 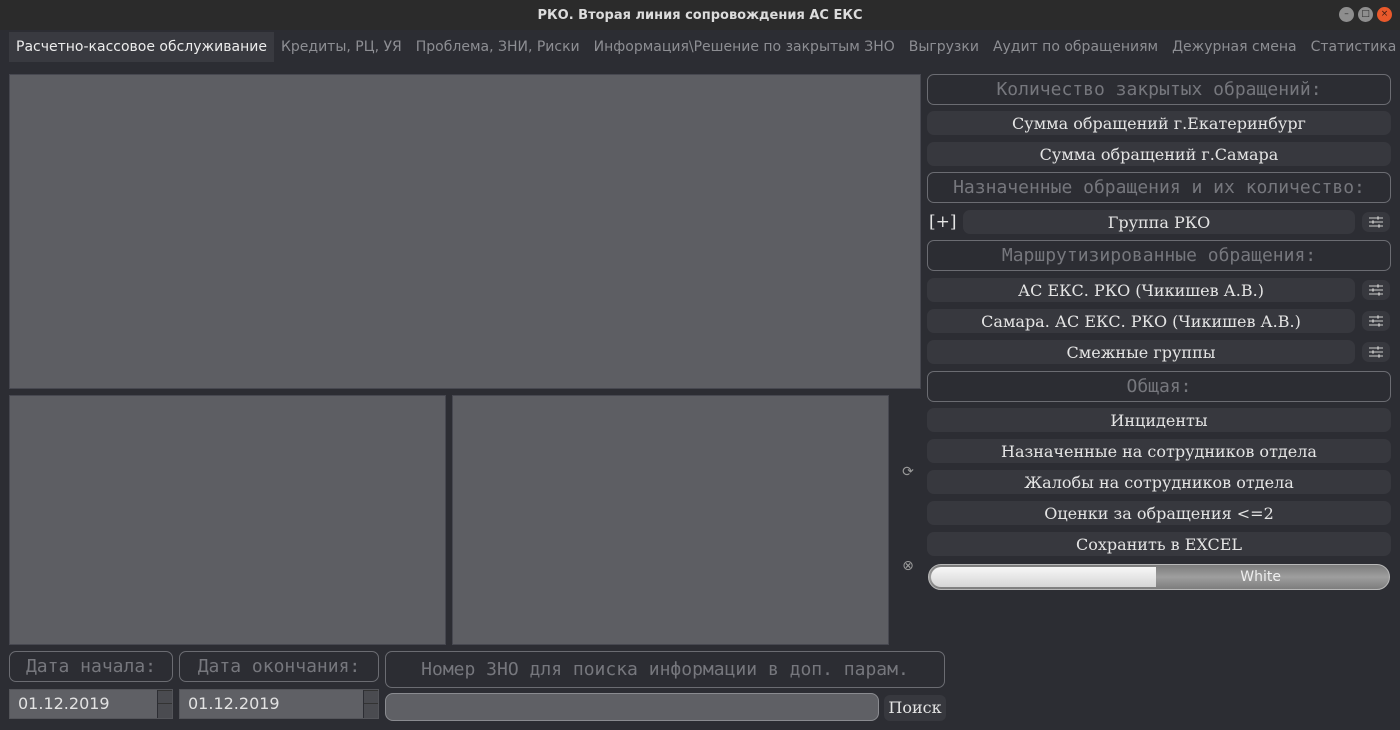 I want to click on end-date-label: Дата окончания:, so click(x=279, y=666).